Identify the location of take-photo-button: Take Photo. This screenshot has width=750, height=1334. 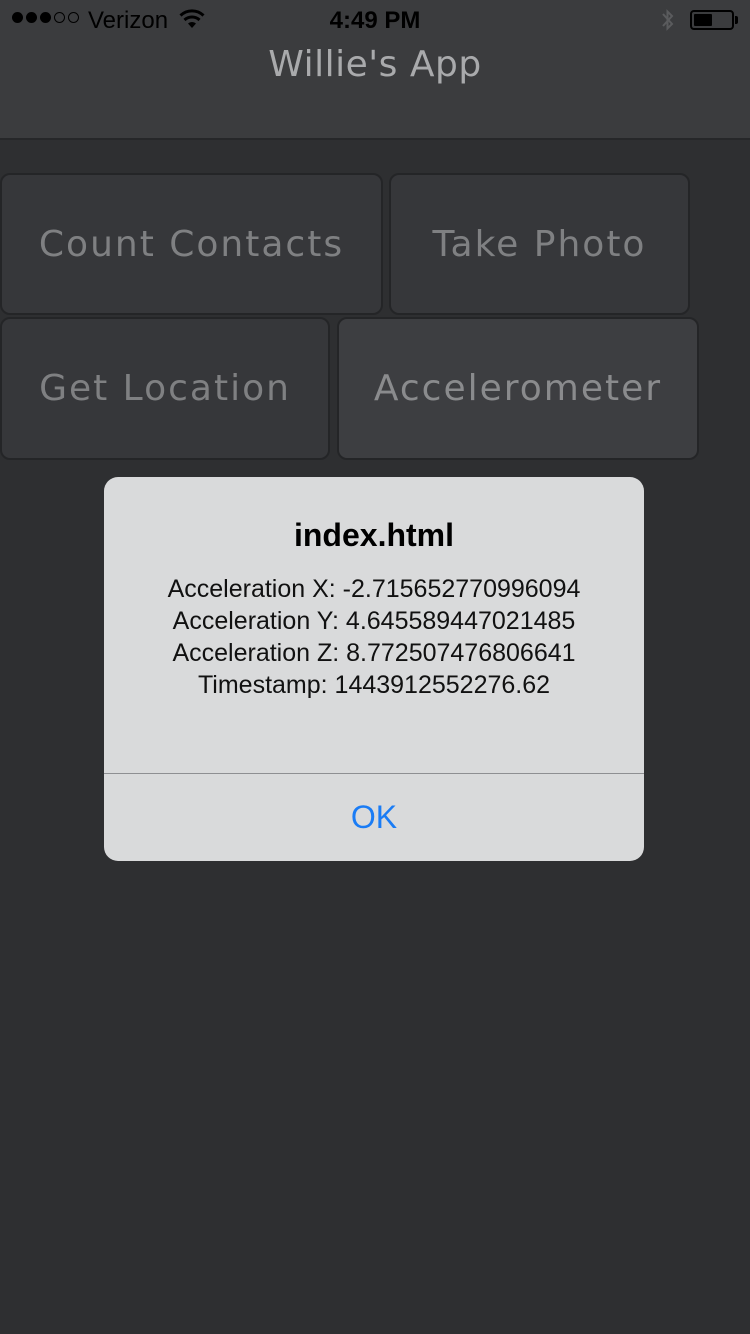
(539, 244).